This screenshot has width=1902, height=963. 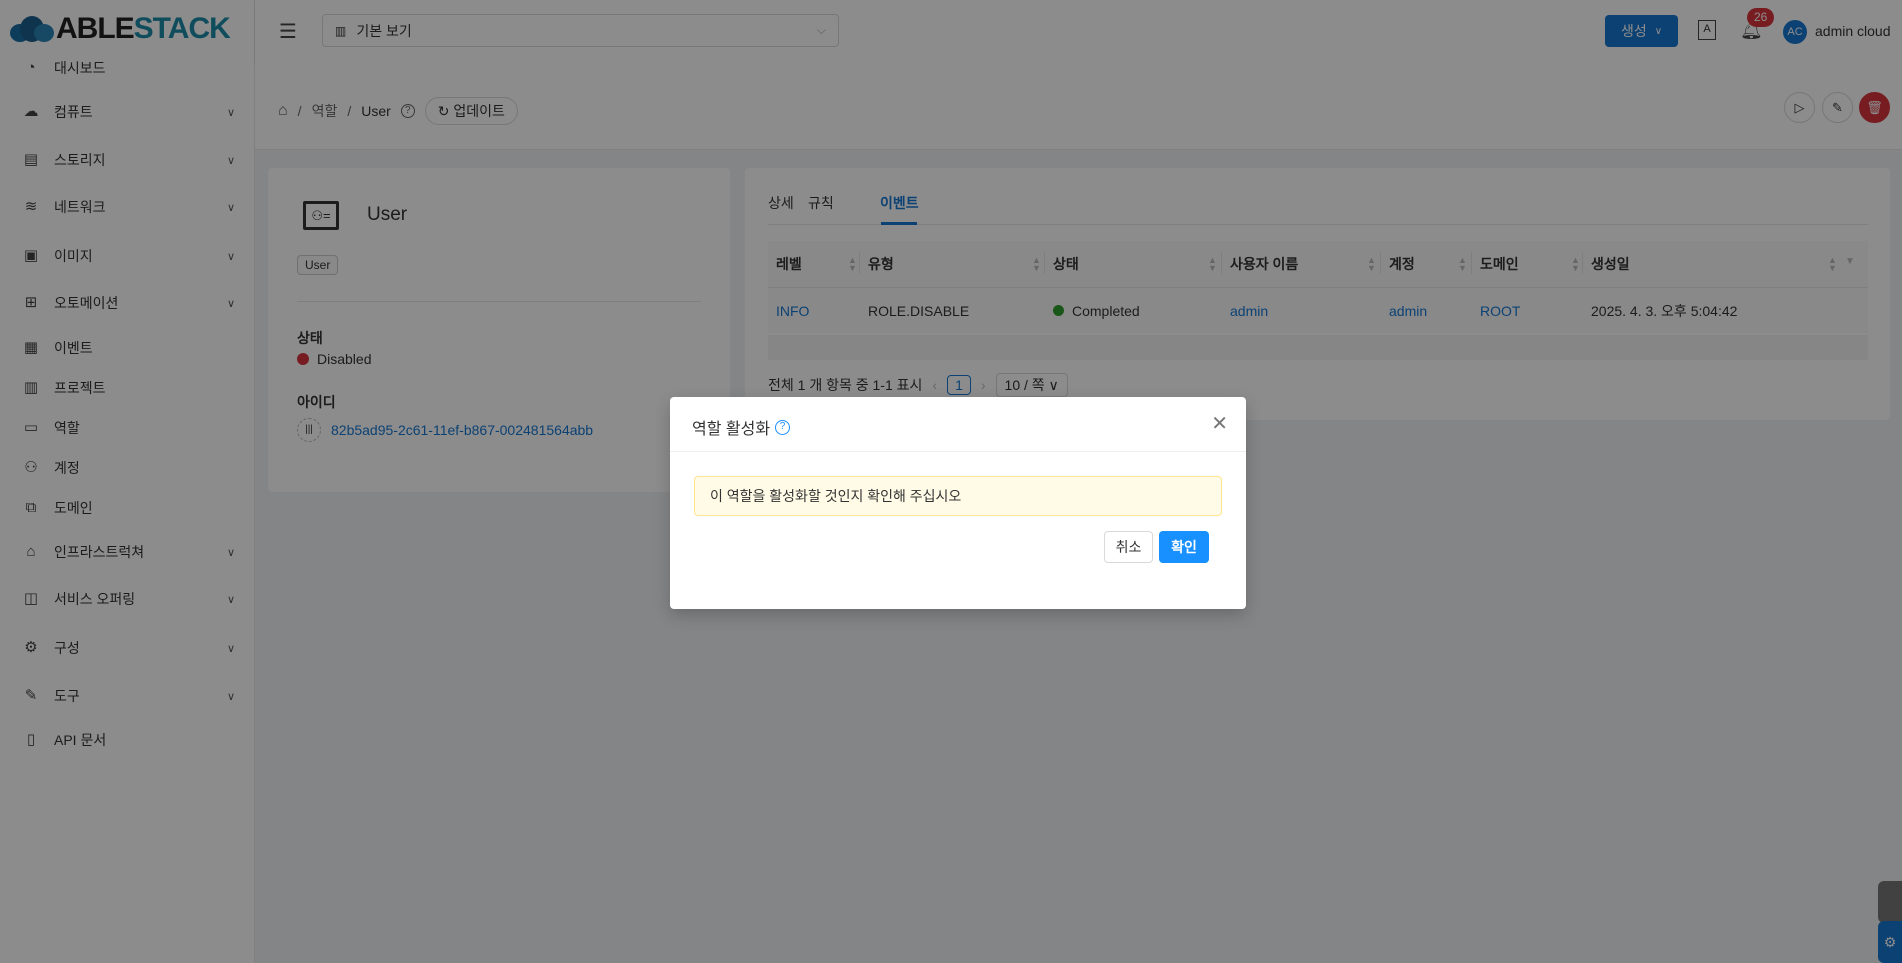 I want to click on modal-title: 역할 활성화, so click(x=731, y=429).